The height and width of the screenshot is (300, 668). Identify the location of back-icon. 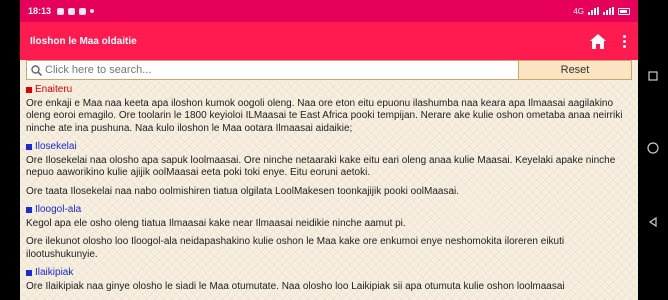
(652, 222).